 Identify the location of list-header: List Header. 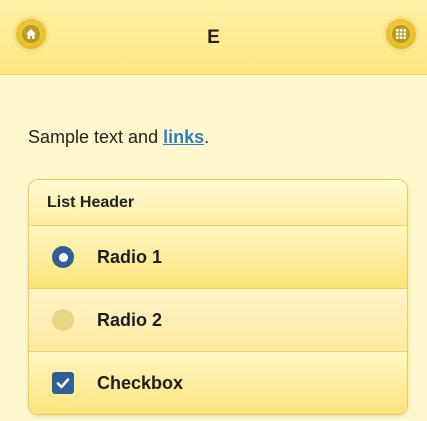
(218, 203).